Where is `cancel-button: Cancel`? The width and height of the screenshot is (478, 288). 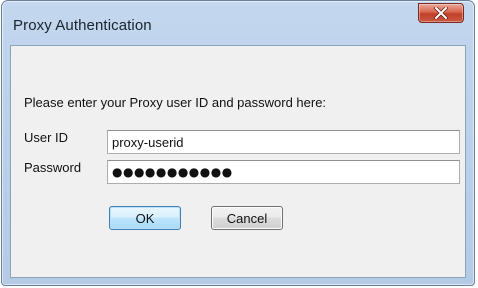 cancel-button: Cancel is located at coordinates (247, 218).